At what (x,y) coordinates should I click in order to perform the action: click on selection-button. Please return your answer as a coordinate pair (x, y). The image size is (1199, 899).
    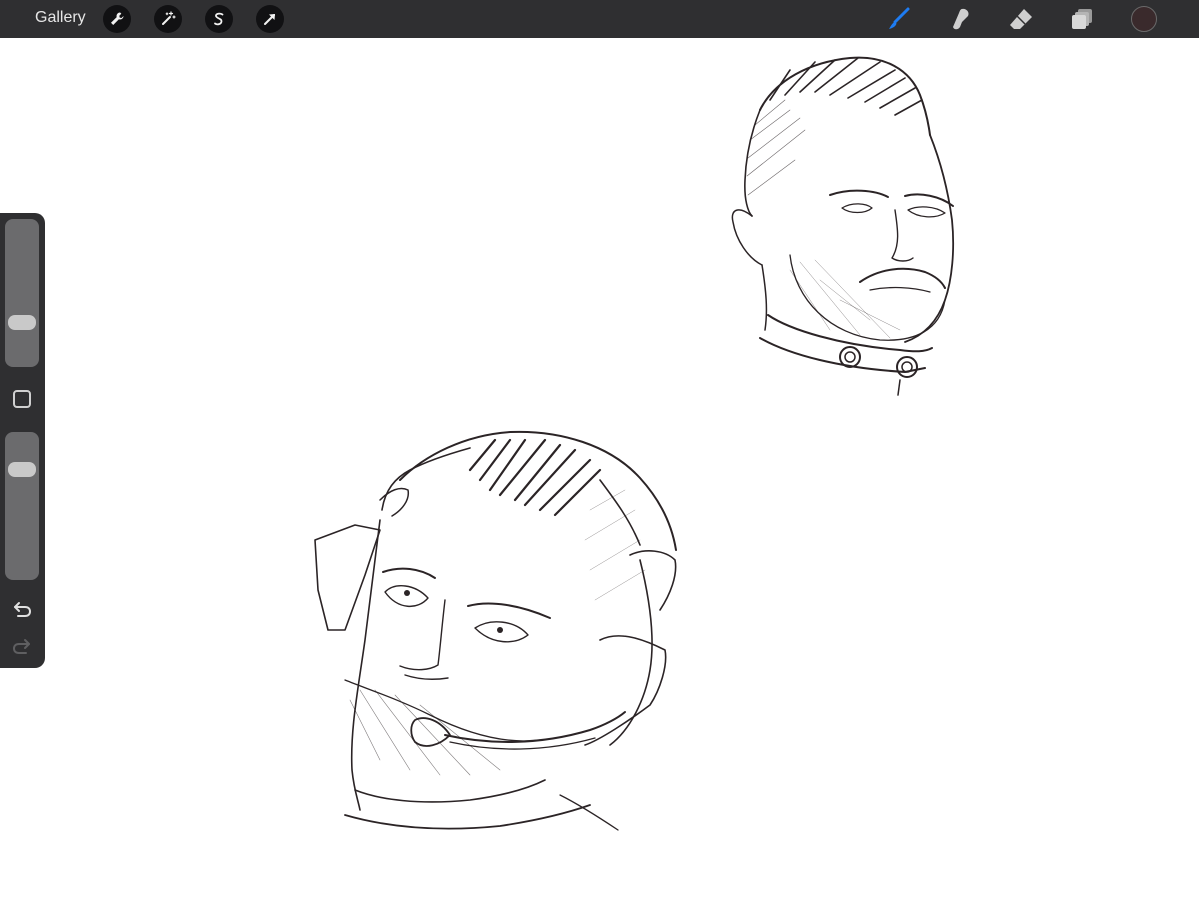
    Looking at the image, I should click on (219, 19).